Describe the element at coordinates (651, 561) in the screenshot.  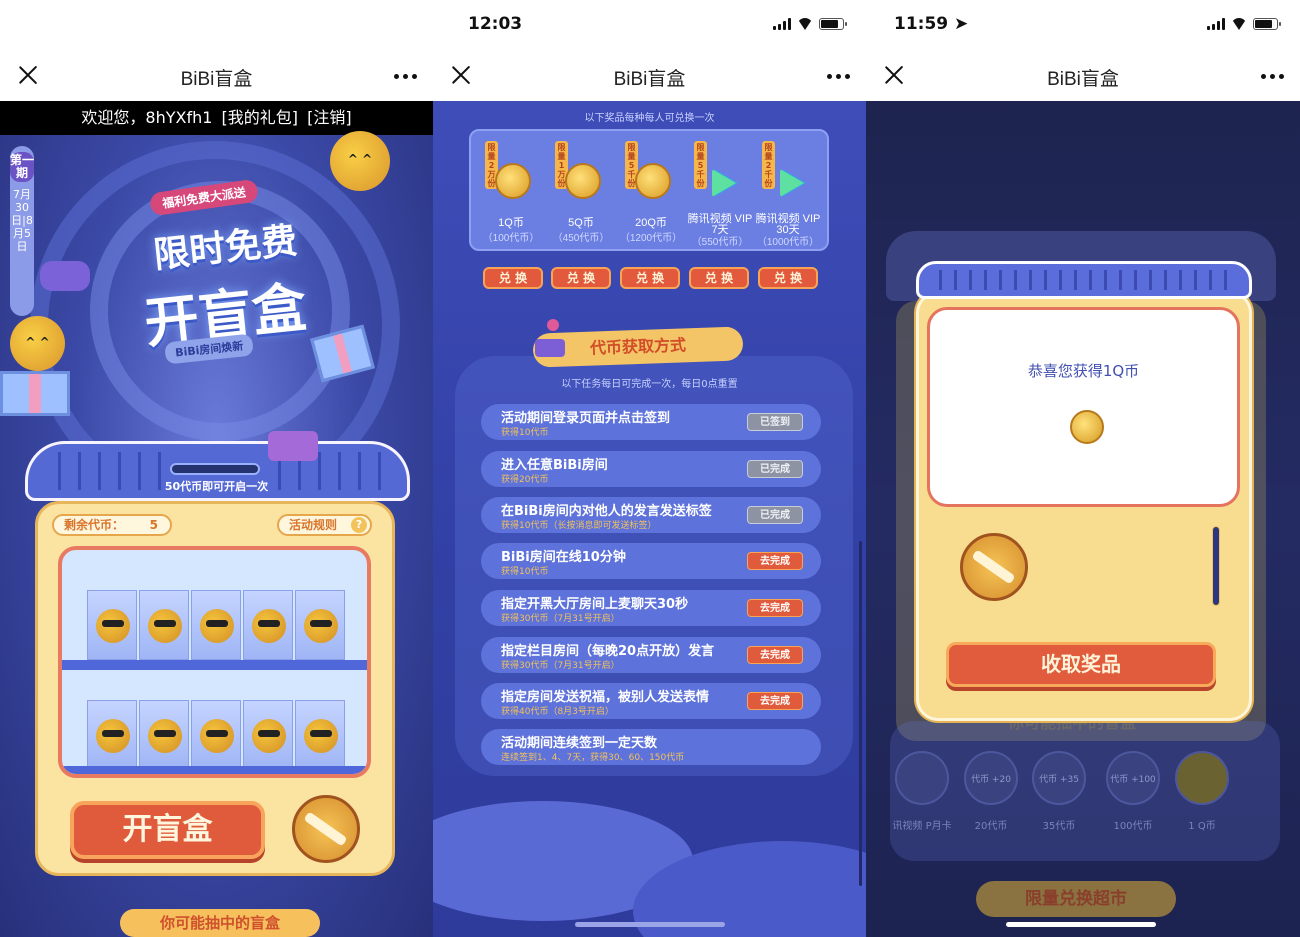
I see `task-item: BiBi房间在线10分钟 获得10代币 去完成` at that location.